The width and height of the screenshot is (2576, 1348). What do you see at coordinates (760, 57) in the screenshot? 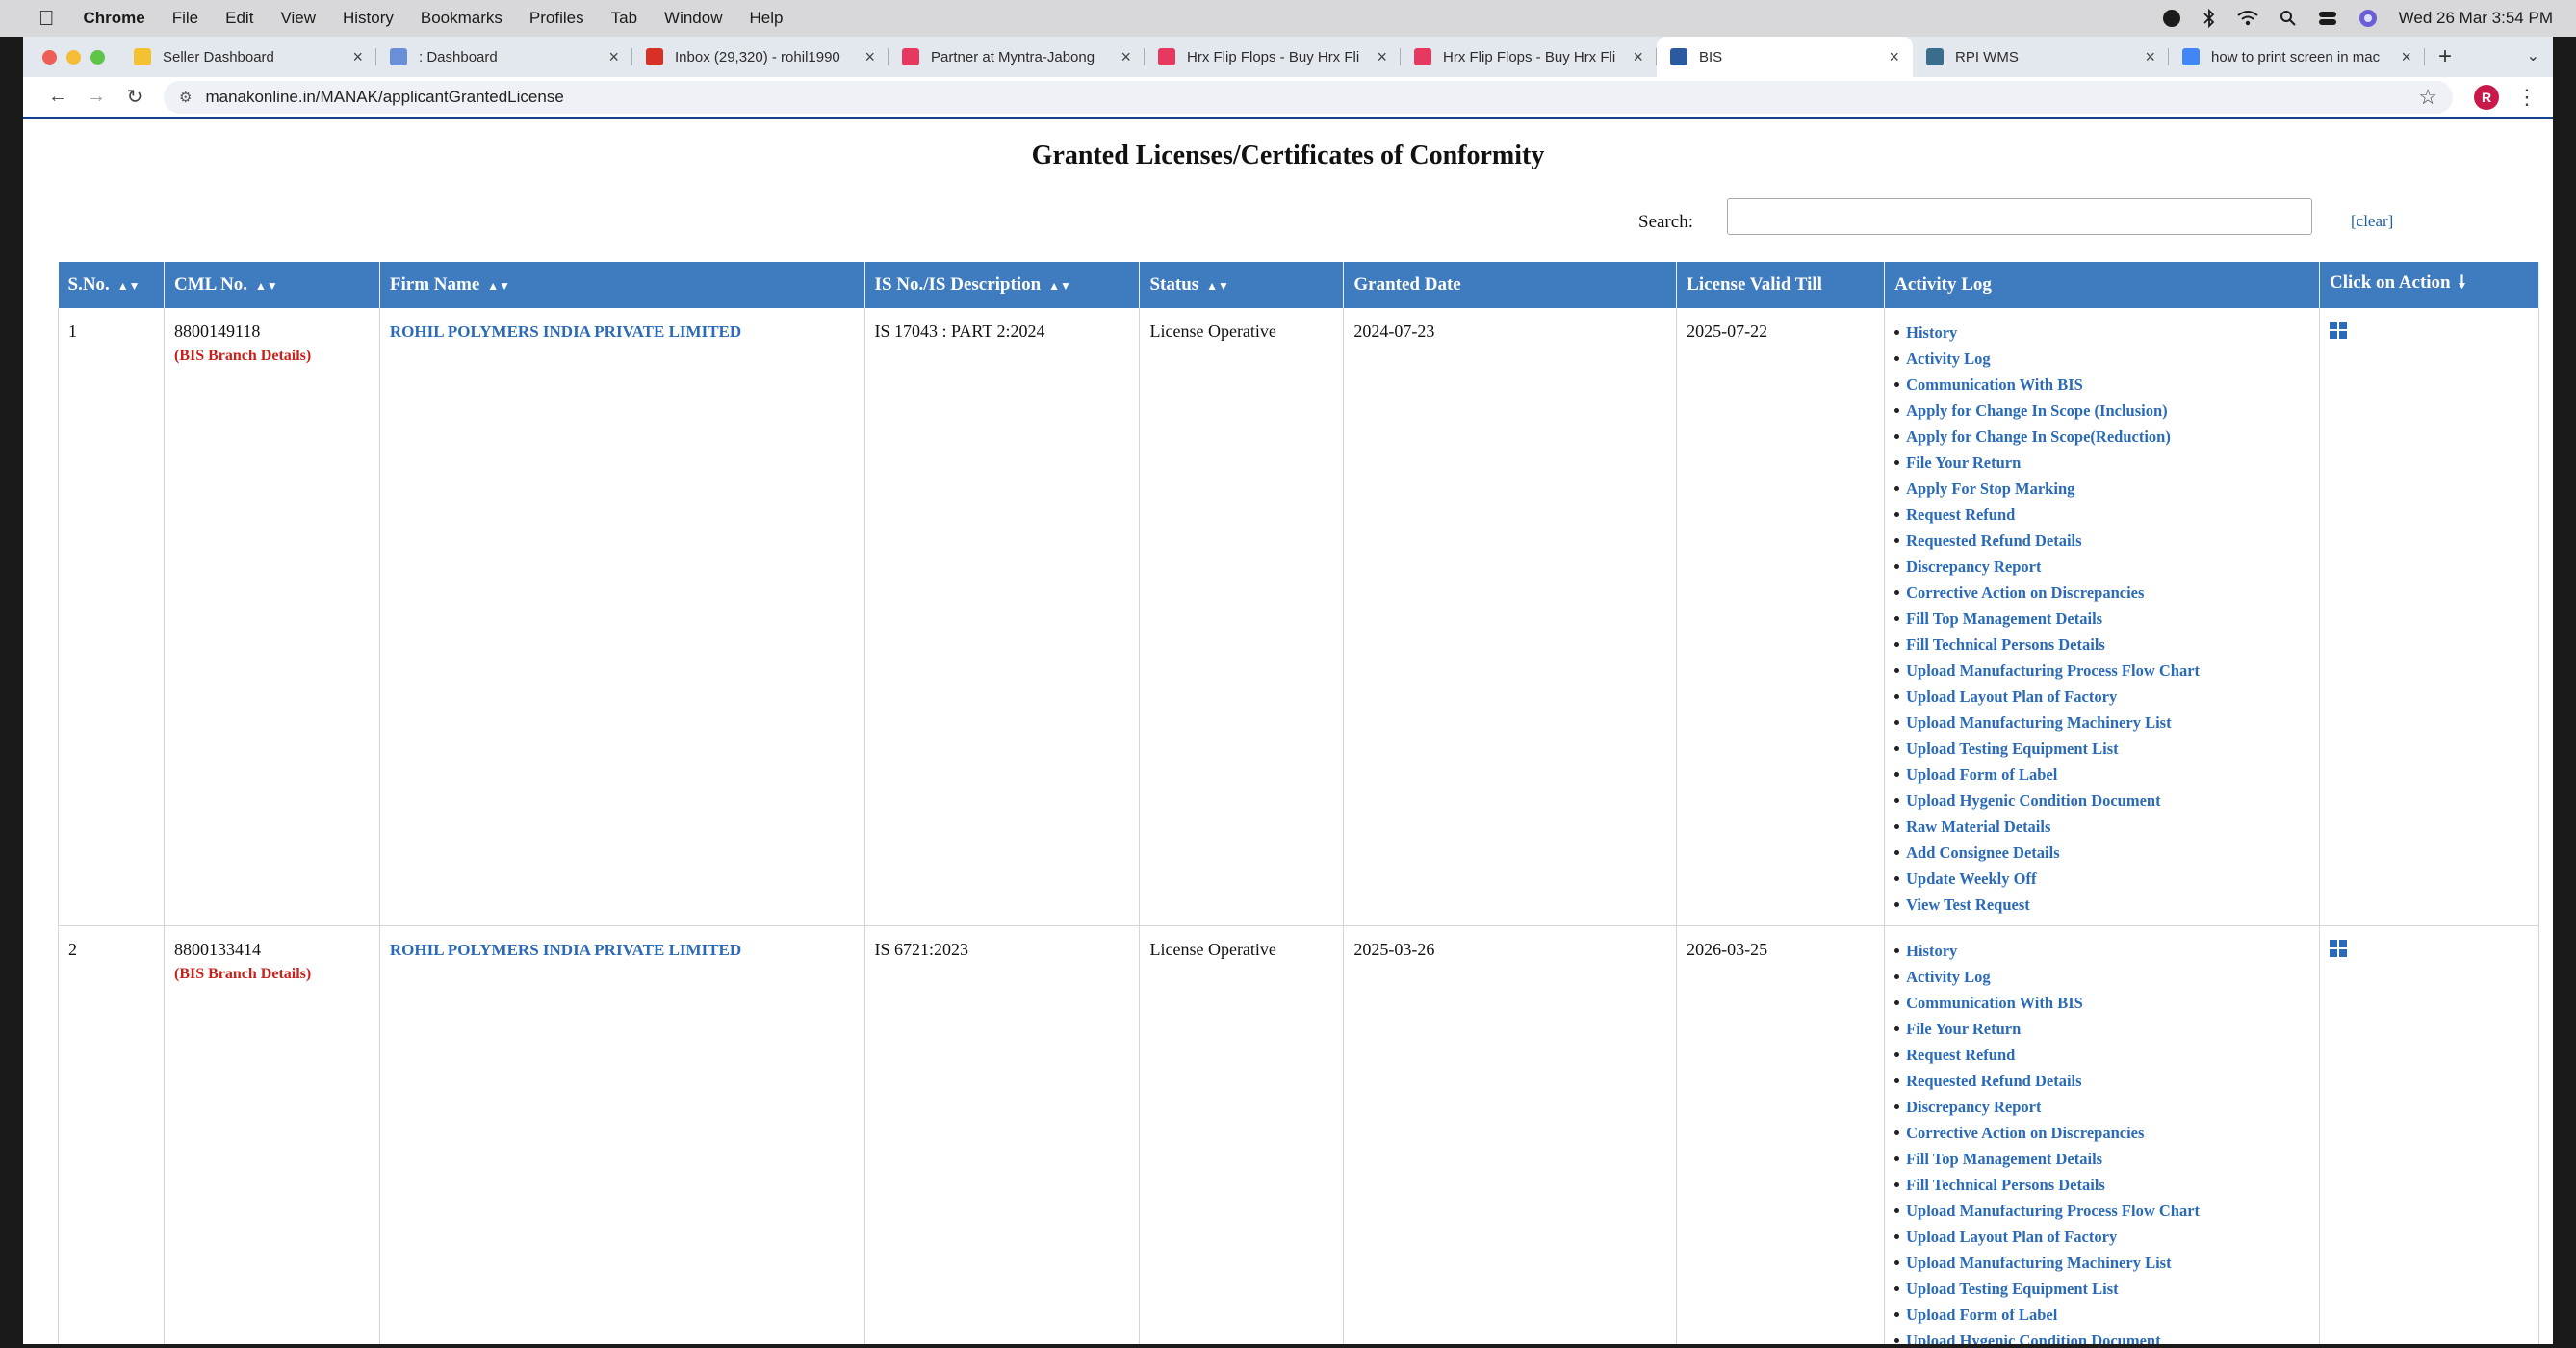
I see `browser-tab: Inbox (29,320) - rohil1990 ×` at bounding box center [760, 57].